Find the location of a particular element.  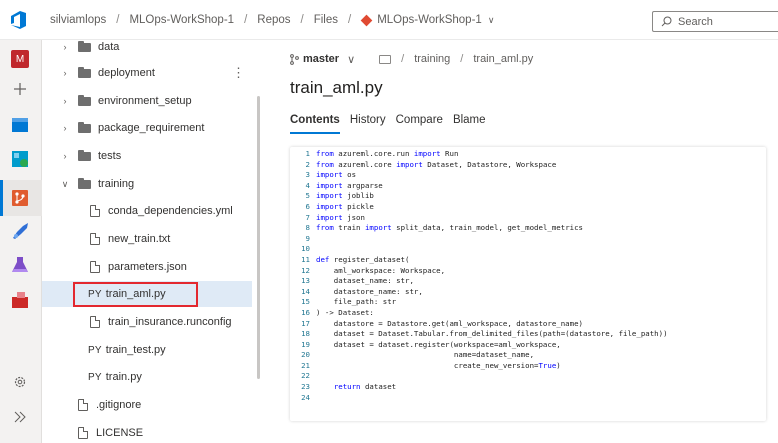

expand-chevron-icon is located at coordinates (20, 417).